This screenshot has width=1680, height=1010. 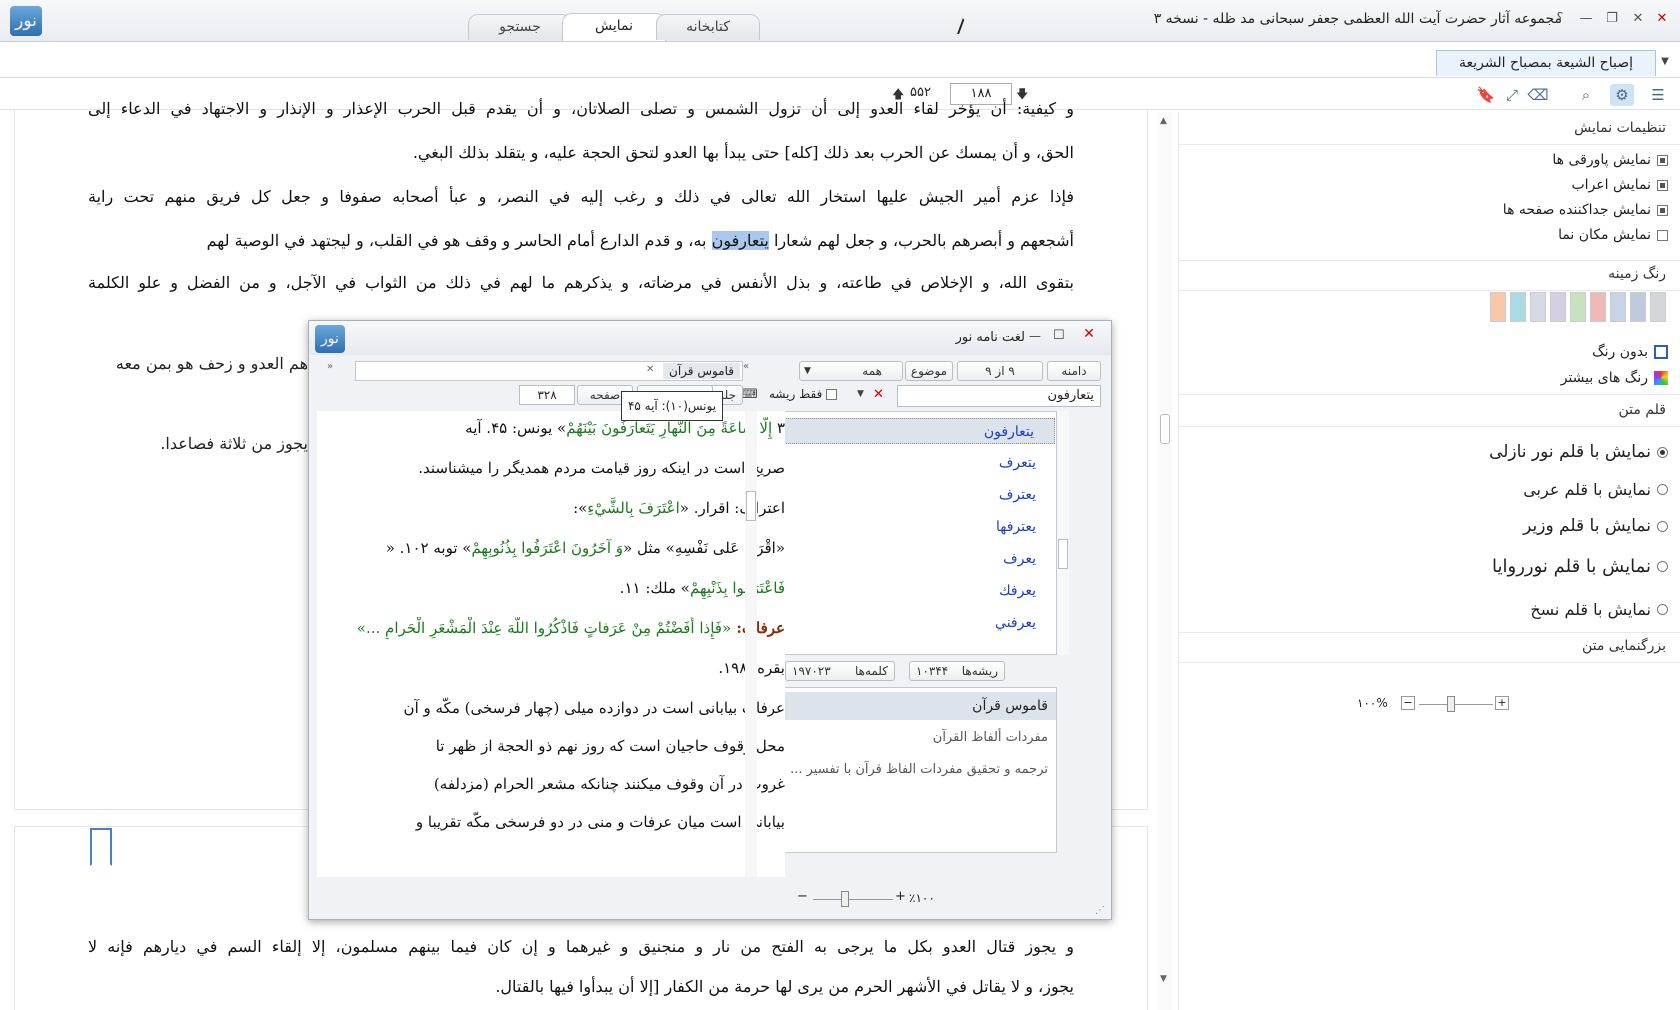 I want to click on radio-font-vazir: نمایش با قلم وزیر, so click(x=1595, y=526).